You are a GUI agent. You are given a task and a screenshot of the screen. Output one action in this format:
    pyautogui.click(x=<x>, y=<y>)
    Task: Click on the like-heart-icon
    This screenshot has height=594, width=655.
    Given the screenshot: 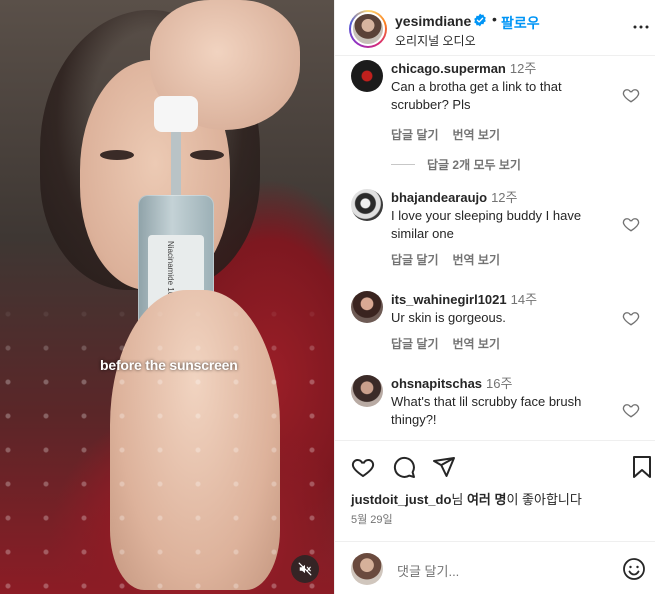 What is the action you would take?
    pyautogui.click(x=363, y=469)
    